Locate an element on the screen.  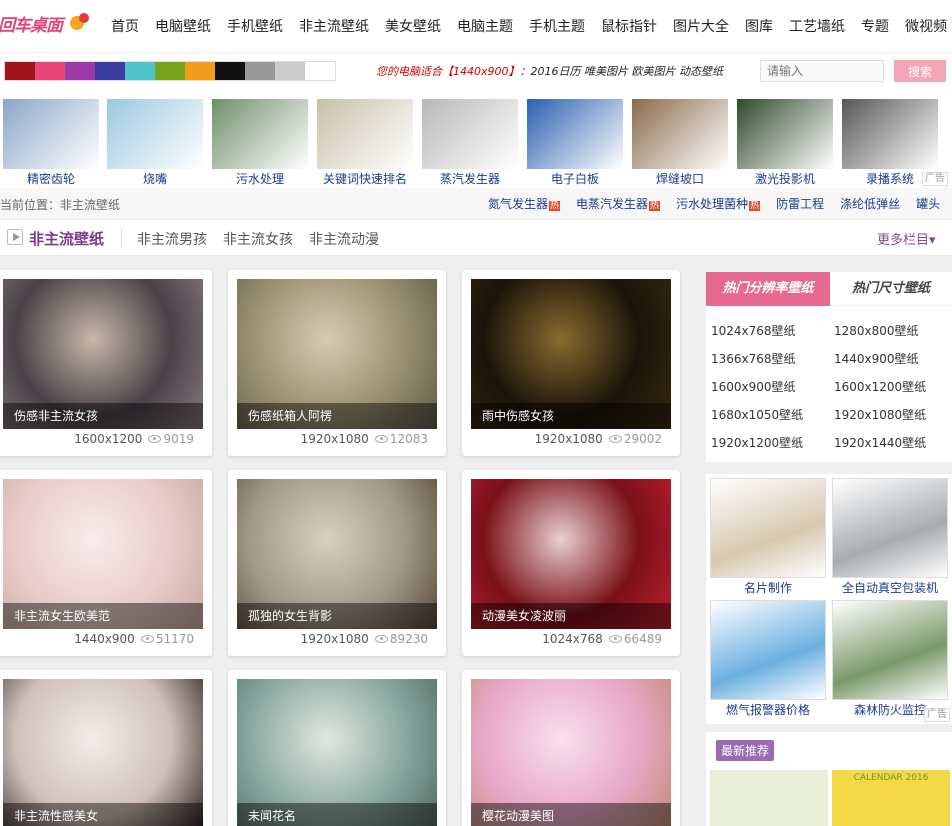
resolution-link: 1440x900壁纸 is located at coordinates (876, 358).